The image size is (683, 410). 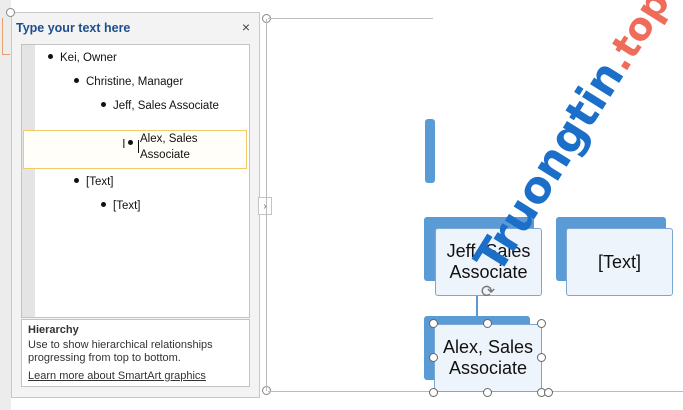 I want to click on bullet-item-jeff: Jeff, Sales Associate, so click(x=160, y=106).